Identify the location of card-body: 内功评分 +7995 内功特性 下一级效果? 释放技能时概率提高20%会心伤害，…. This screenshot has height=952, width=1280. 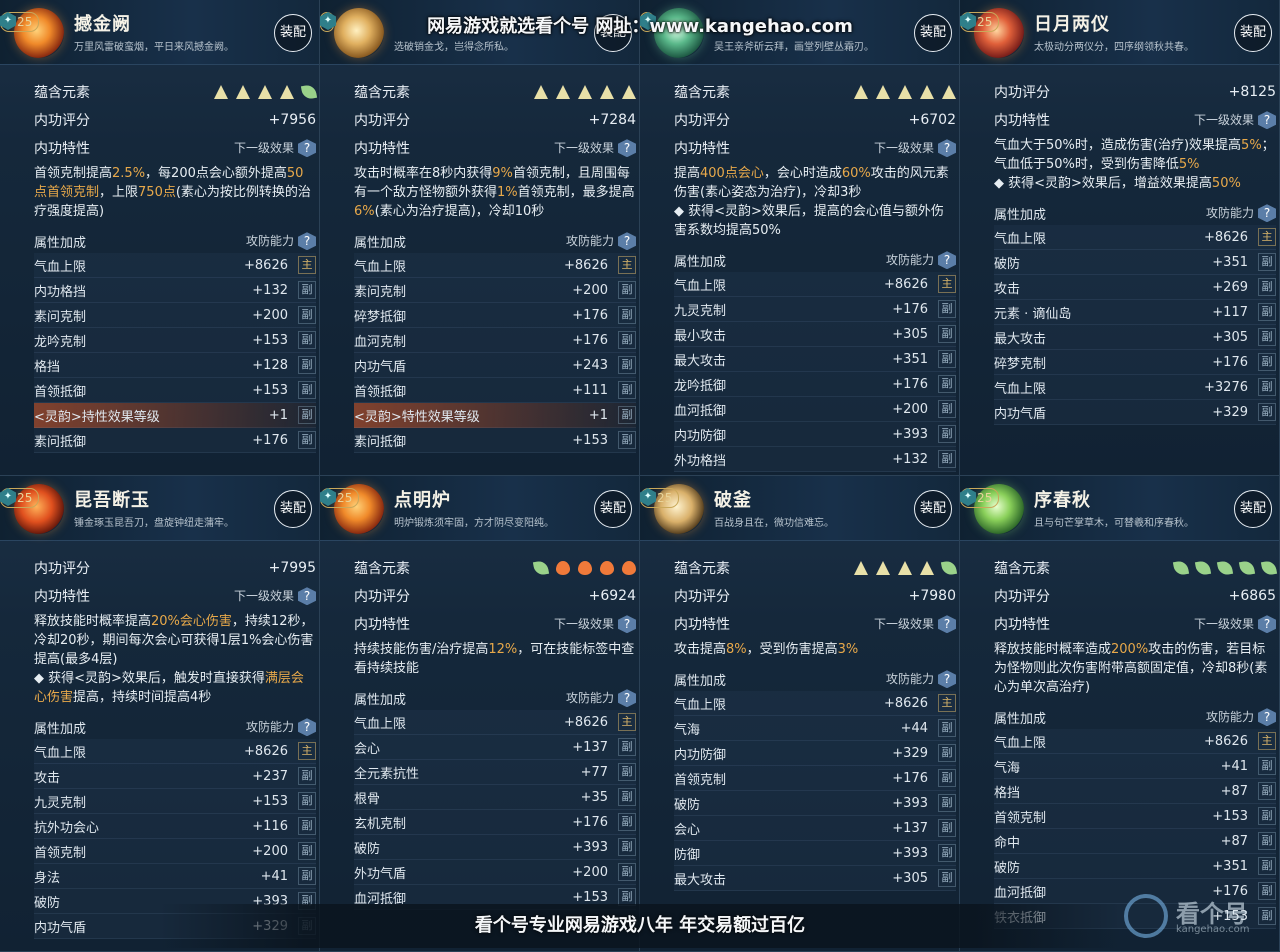
(175, 746).